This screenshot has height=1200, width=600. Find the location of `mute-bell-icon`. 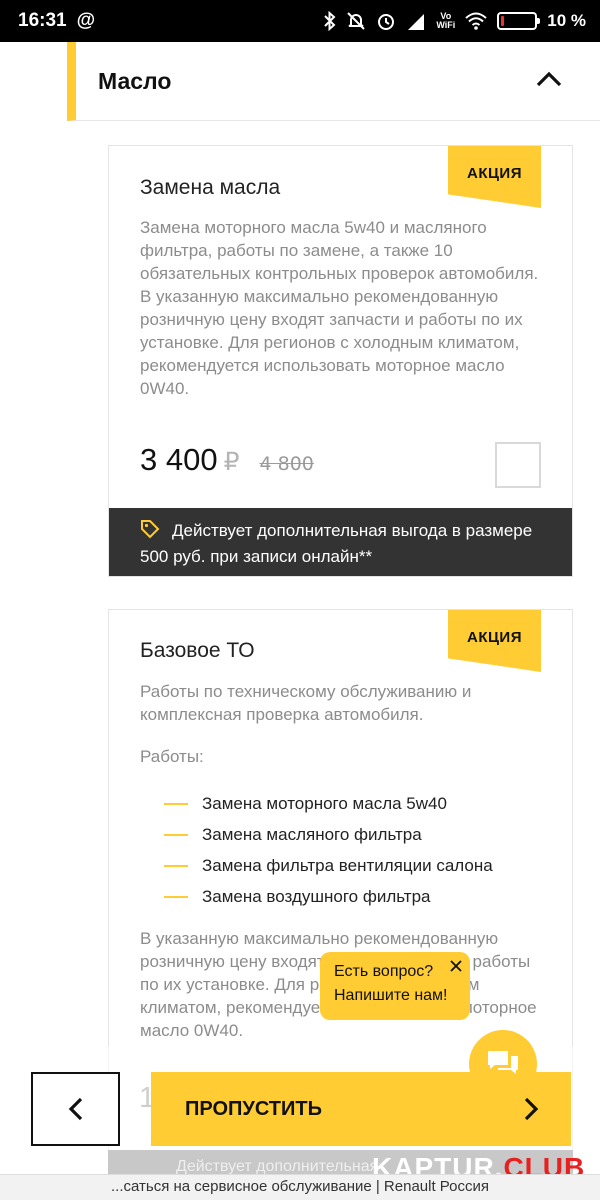

mute-bell-icon is located at coordinates (356, 21).